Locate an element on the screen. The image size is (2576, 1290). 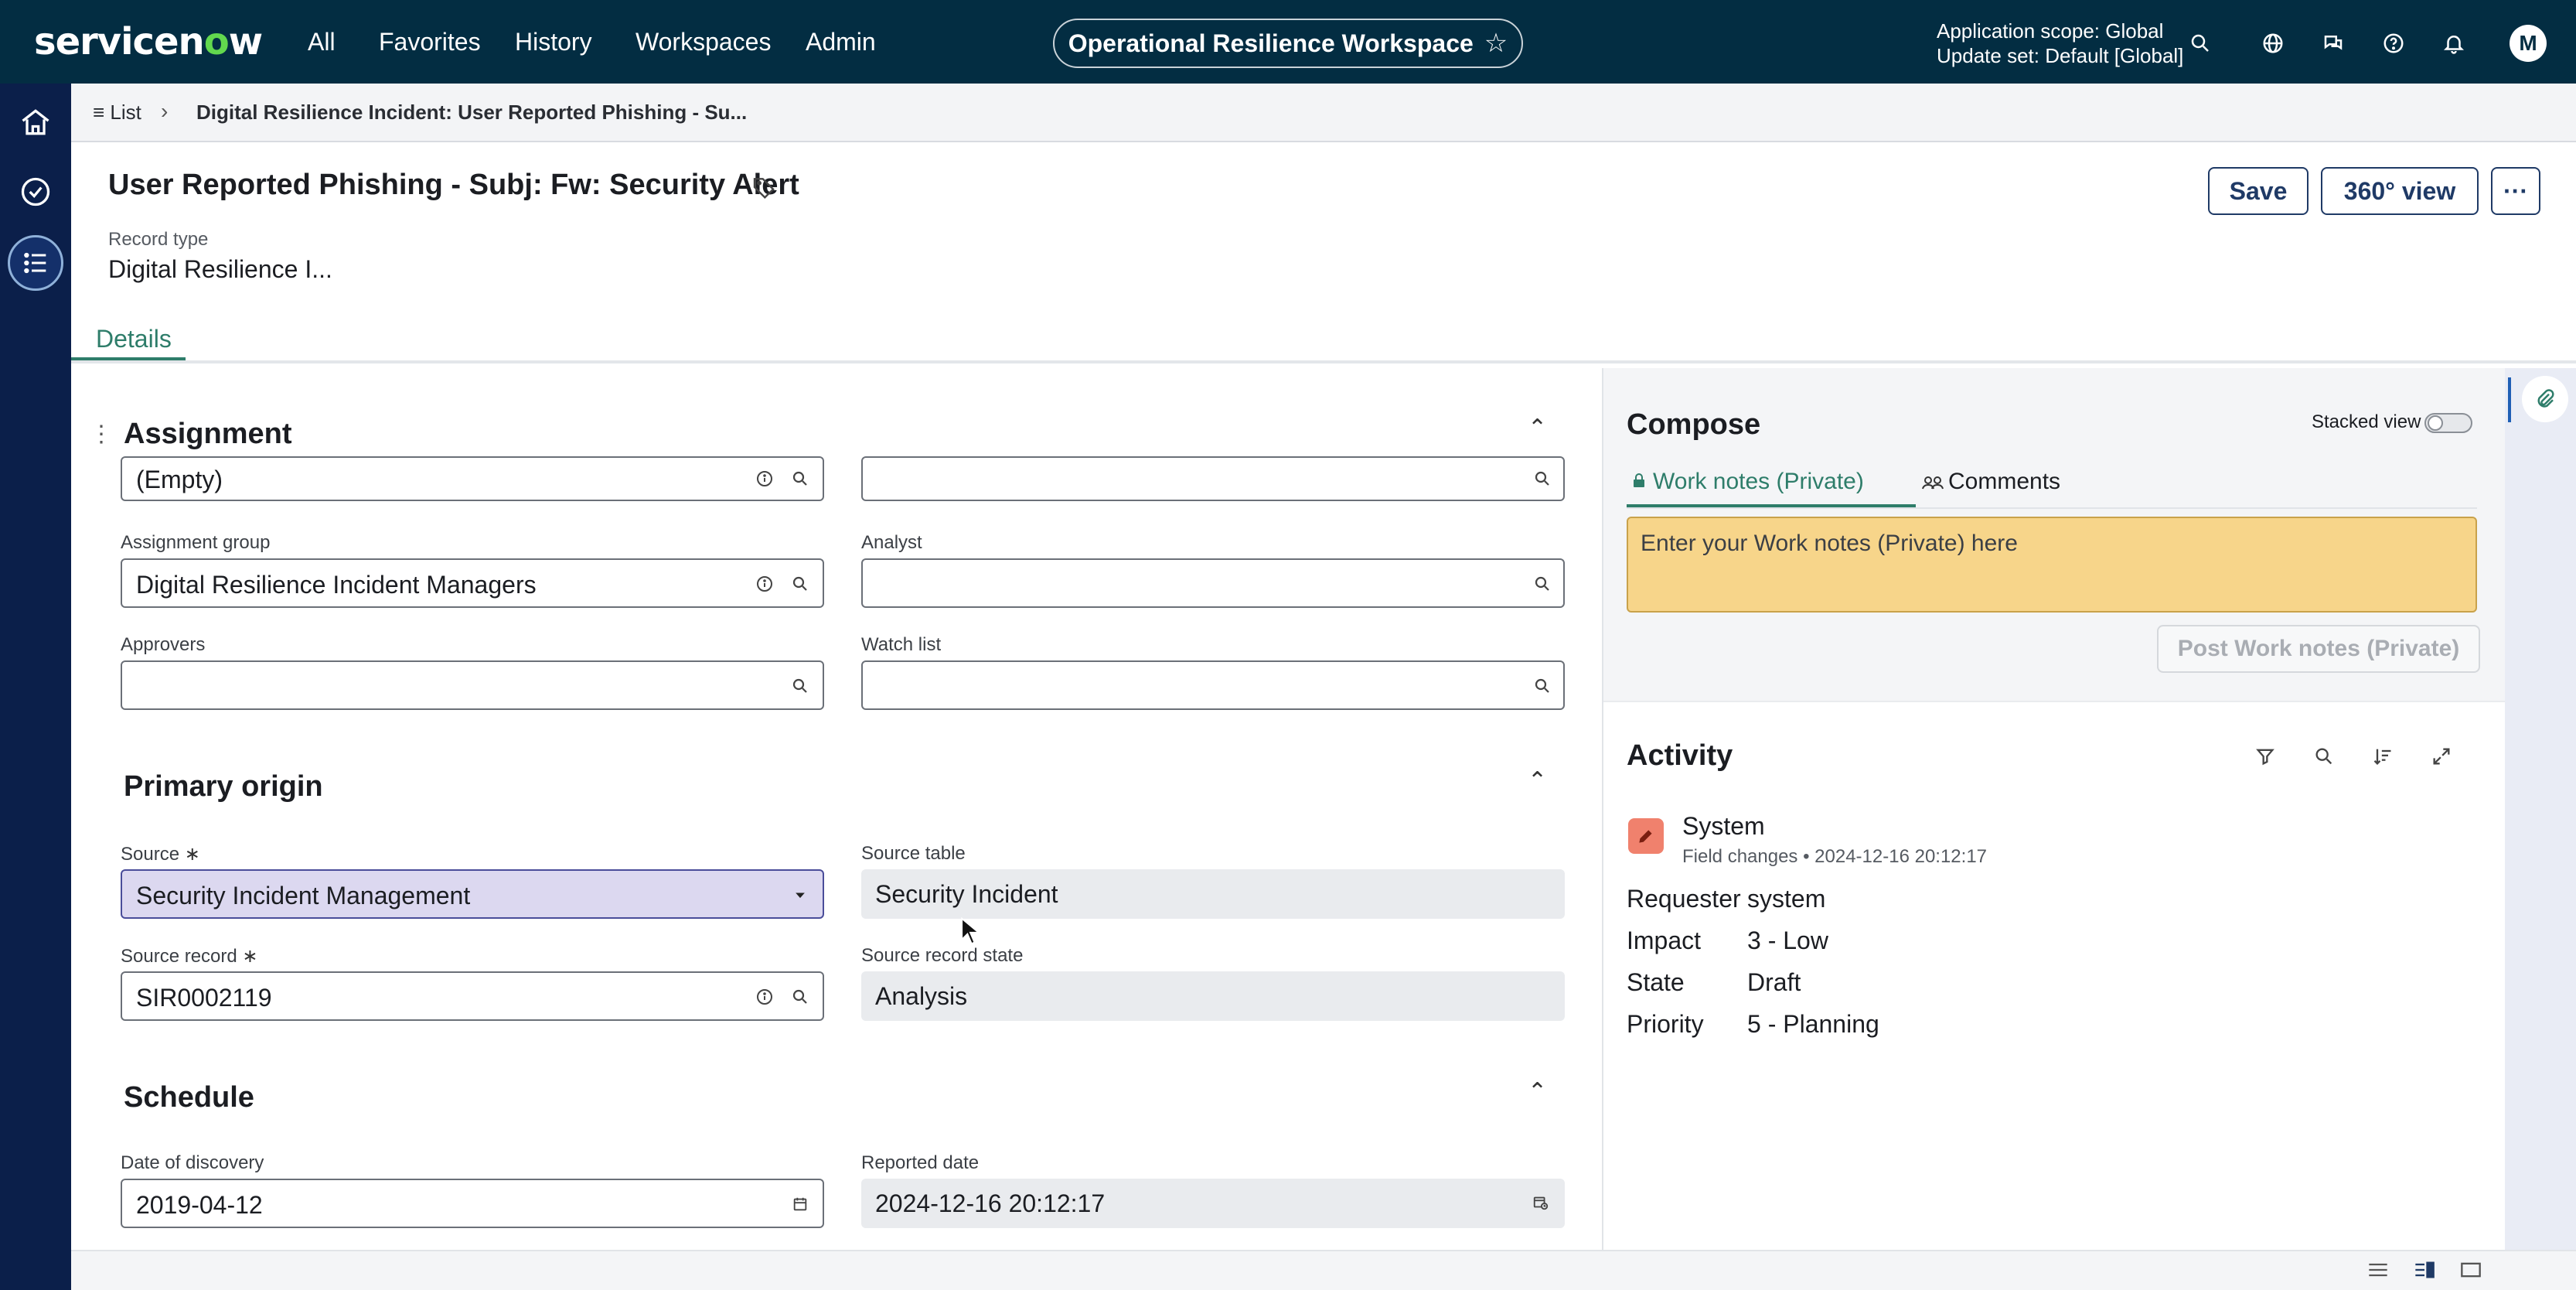
filter-icon is located at coordinates (2265, 756).